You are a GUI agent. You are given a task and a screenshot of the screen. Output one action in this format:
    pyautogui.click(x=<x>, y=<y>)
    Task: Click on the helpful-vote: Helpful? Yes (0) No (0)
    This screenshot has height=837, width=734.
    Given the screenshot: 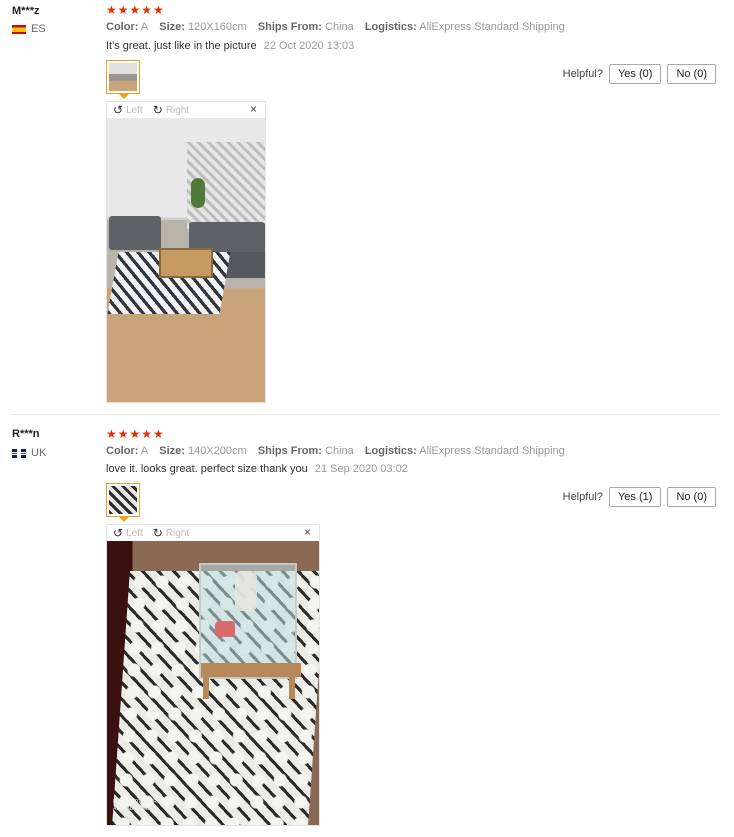 What is the action you would take?
    pyautogui.click(x=639, y=74)
    